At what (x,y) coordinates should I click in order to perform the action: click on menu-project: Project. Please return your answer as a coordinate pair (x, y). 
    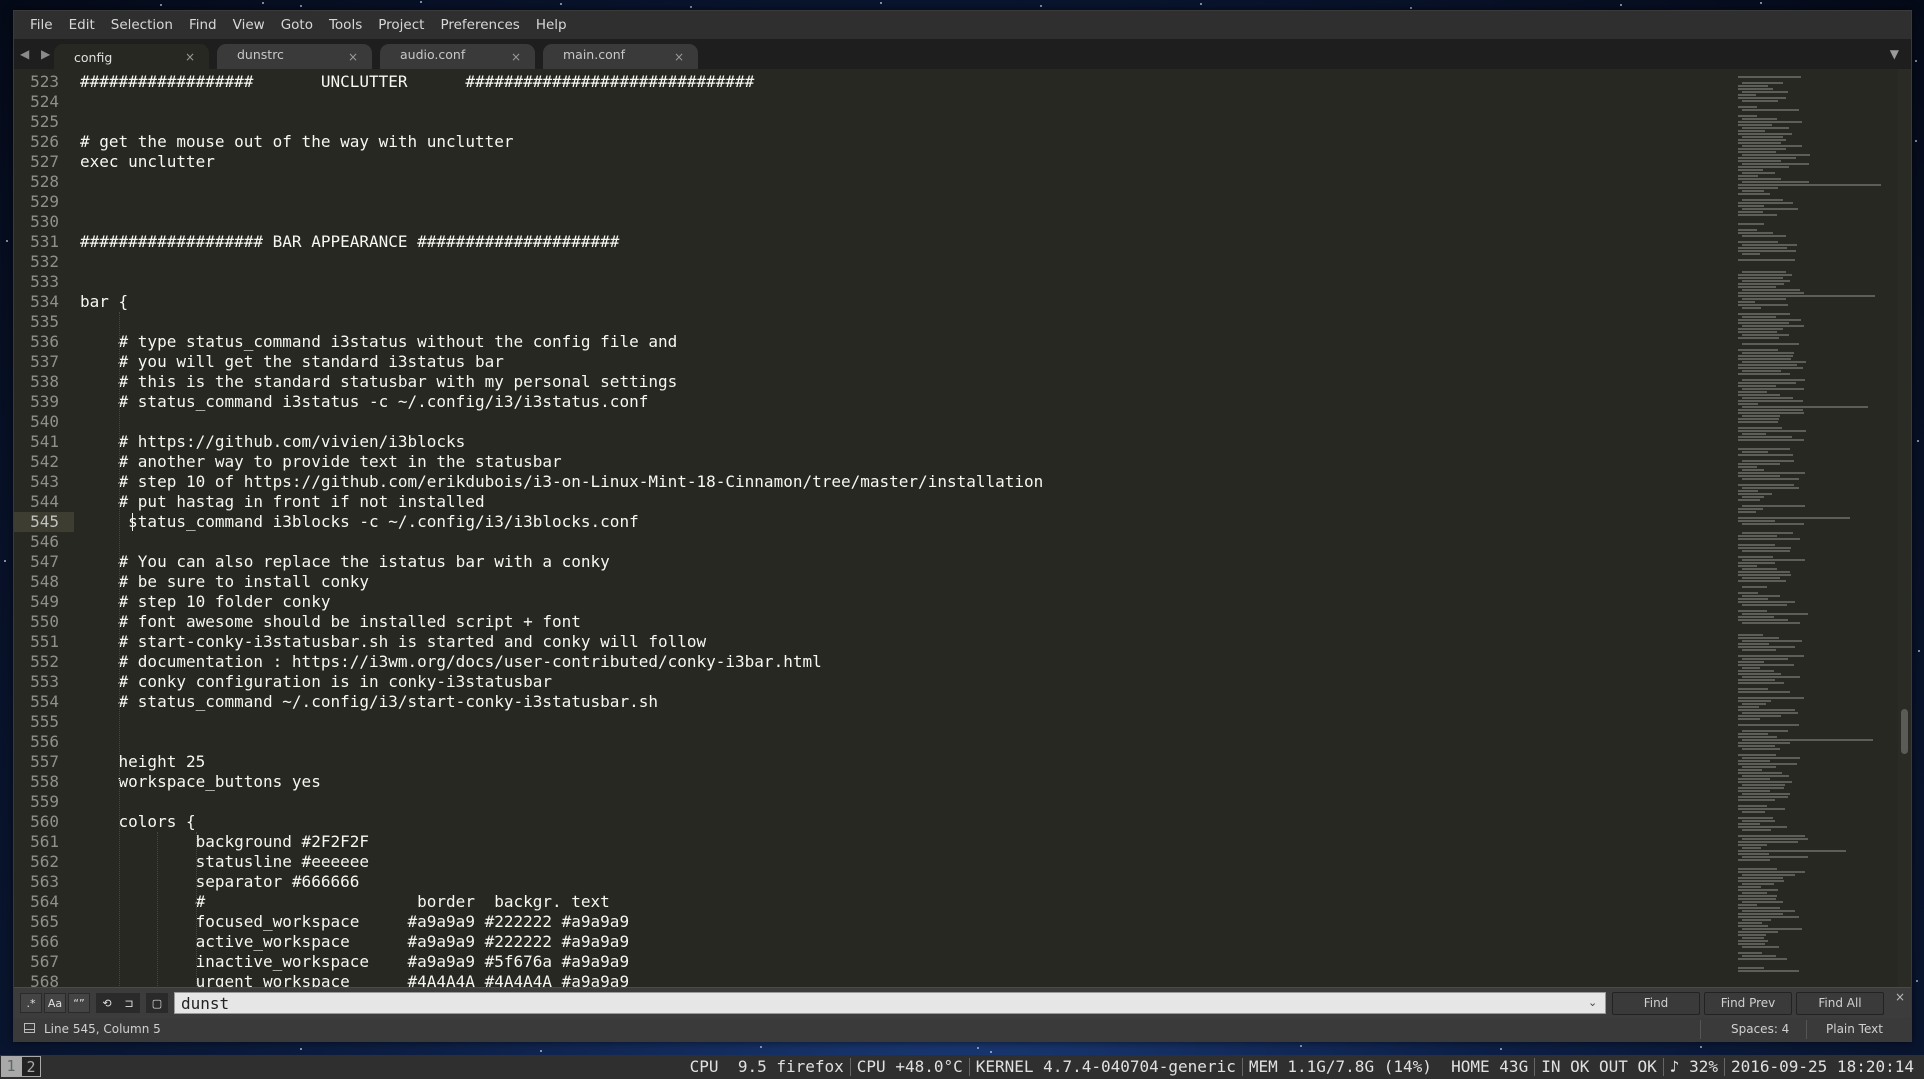
    Looking at the image, I should click on (401, 25).